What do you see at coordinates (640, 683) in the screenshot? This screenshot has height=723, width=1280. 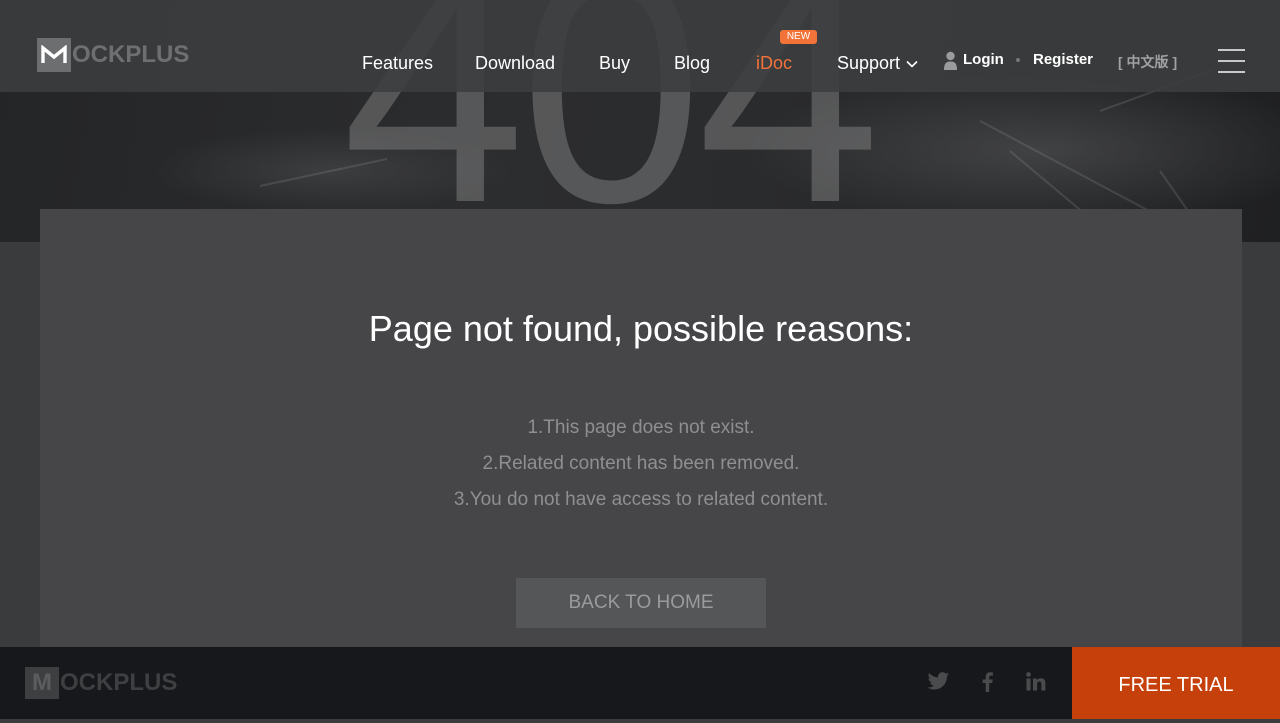 I see `footer: M OCKPLUS FREE TRIAL` at bounding box center [640, 683].